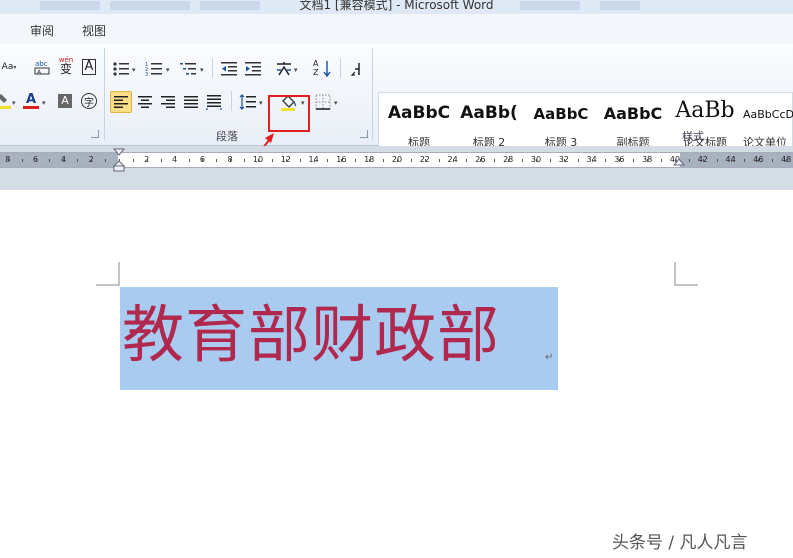  Describe the element at coordinates (549, 357) in the screenshot. I see `paragraph-mark: ↵` at that location.